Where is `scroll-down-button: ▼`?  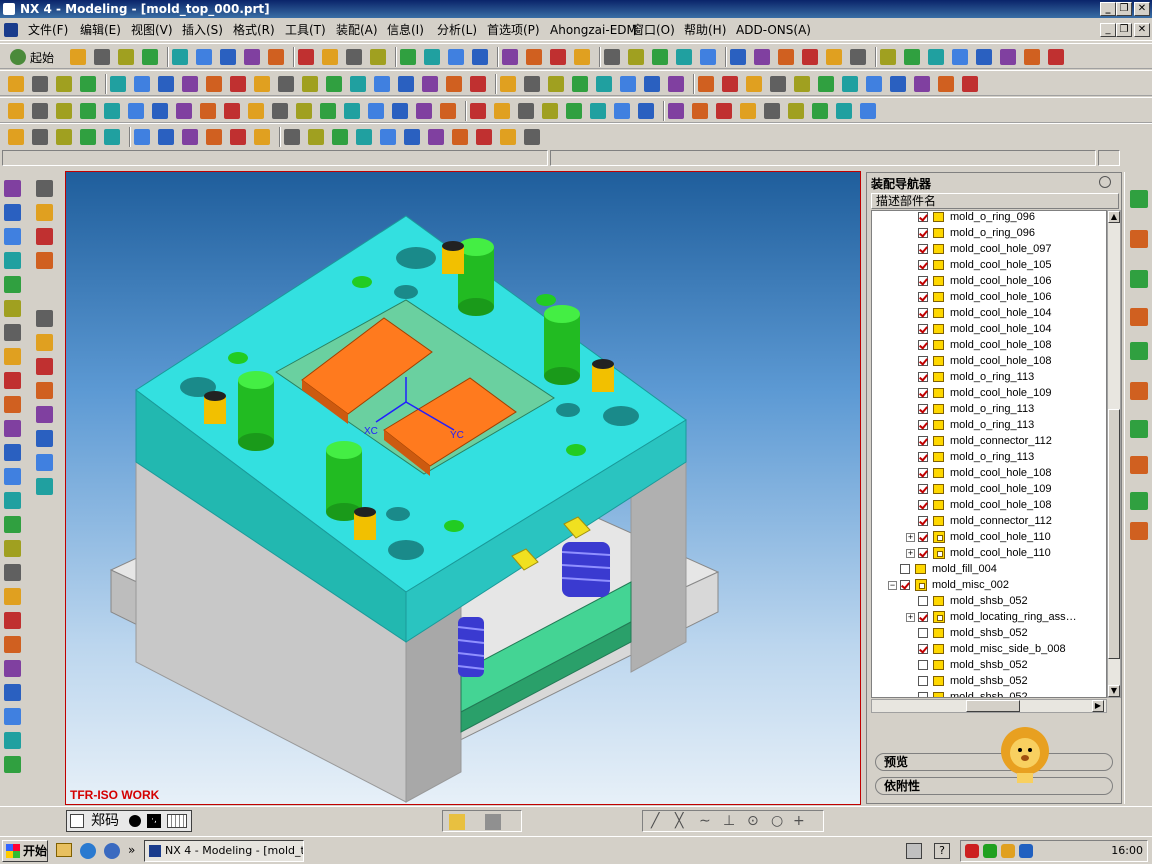 scroll-down-button: ▼ is located at coordinates (1114, 691).